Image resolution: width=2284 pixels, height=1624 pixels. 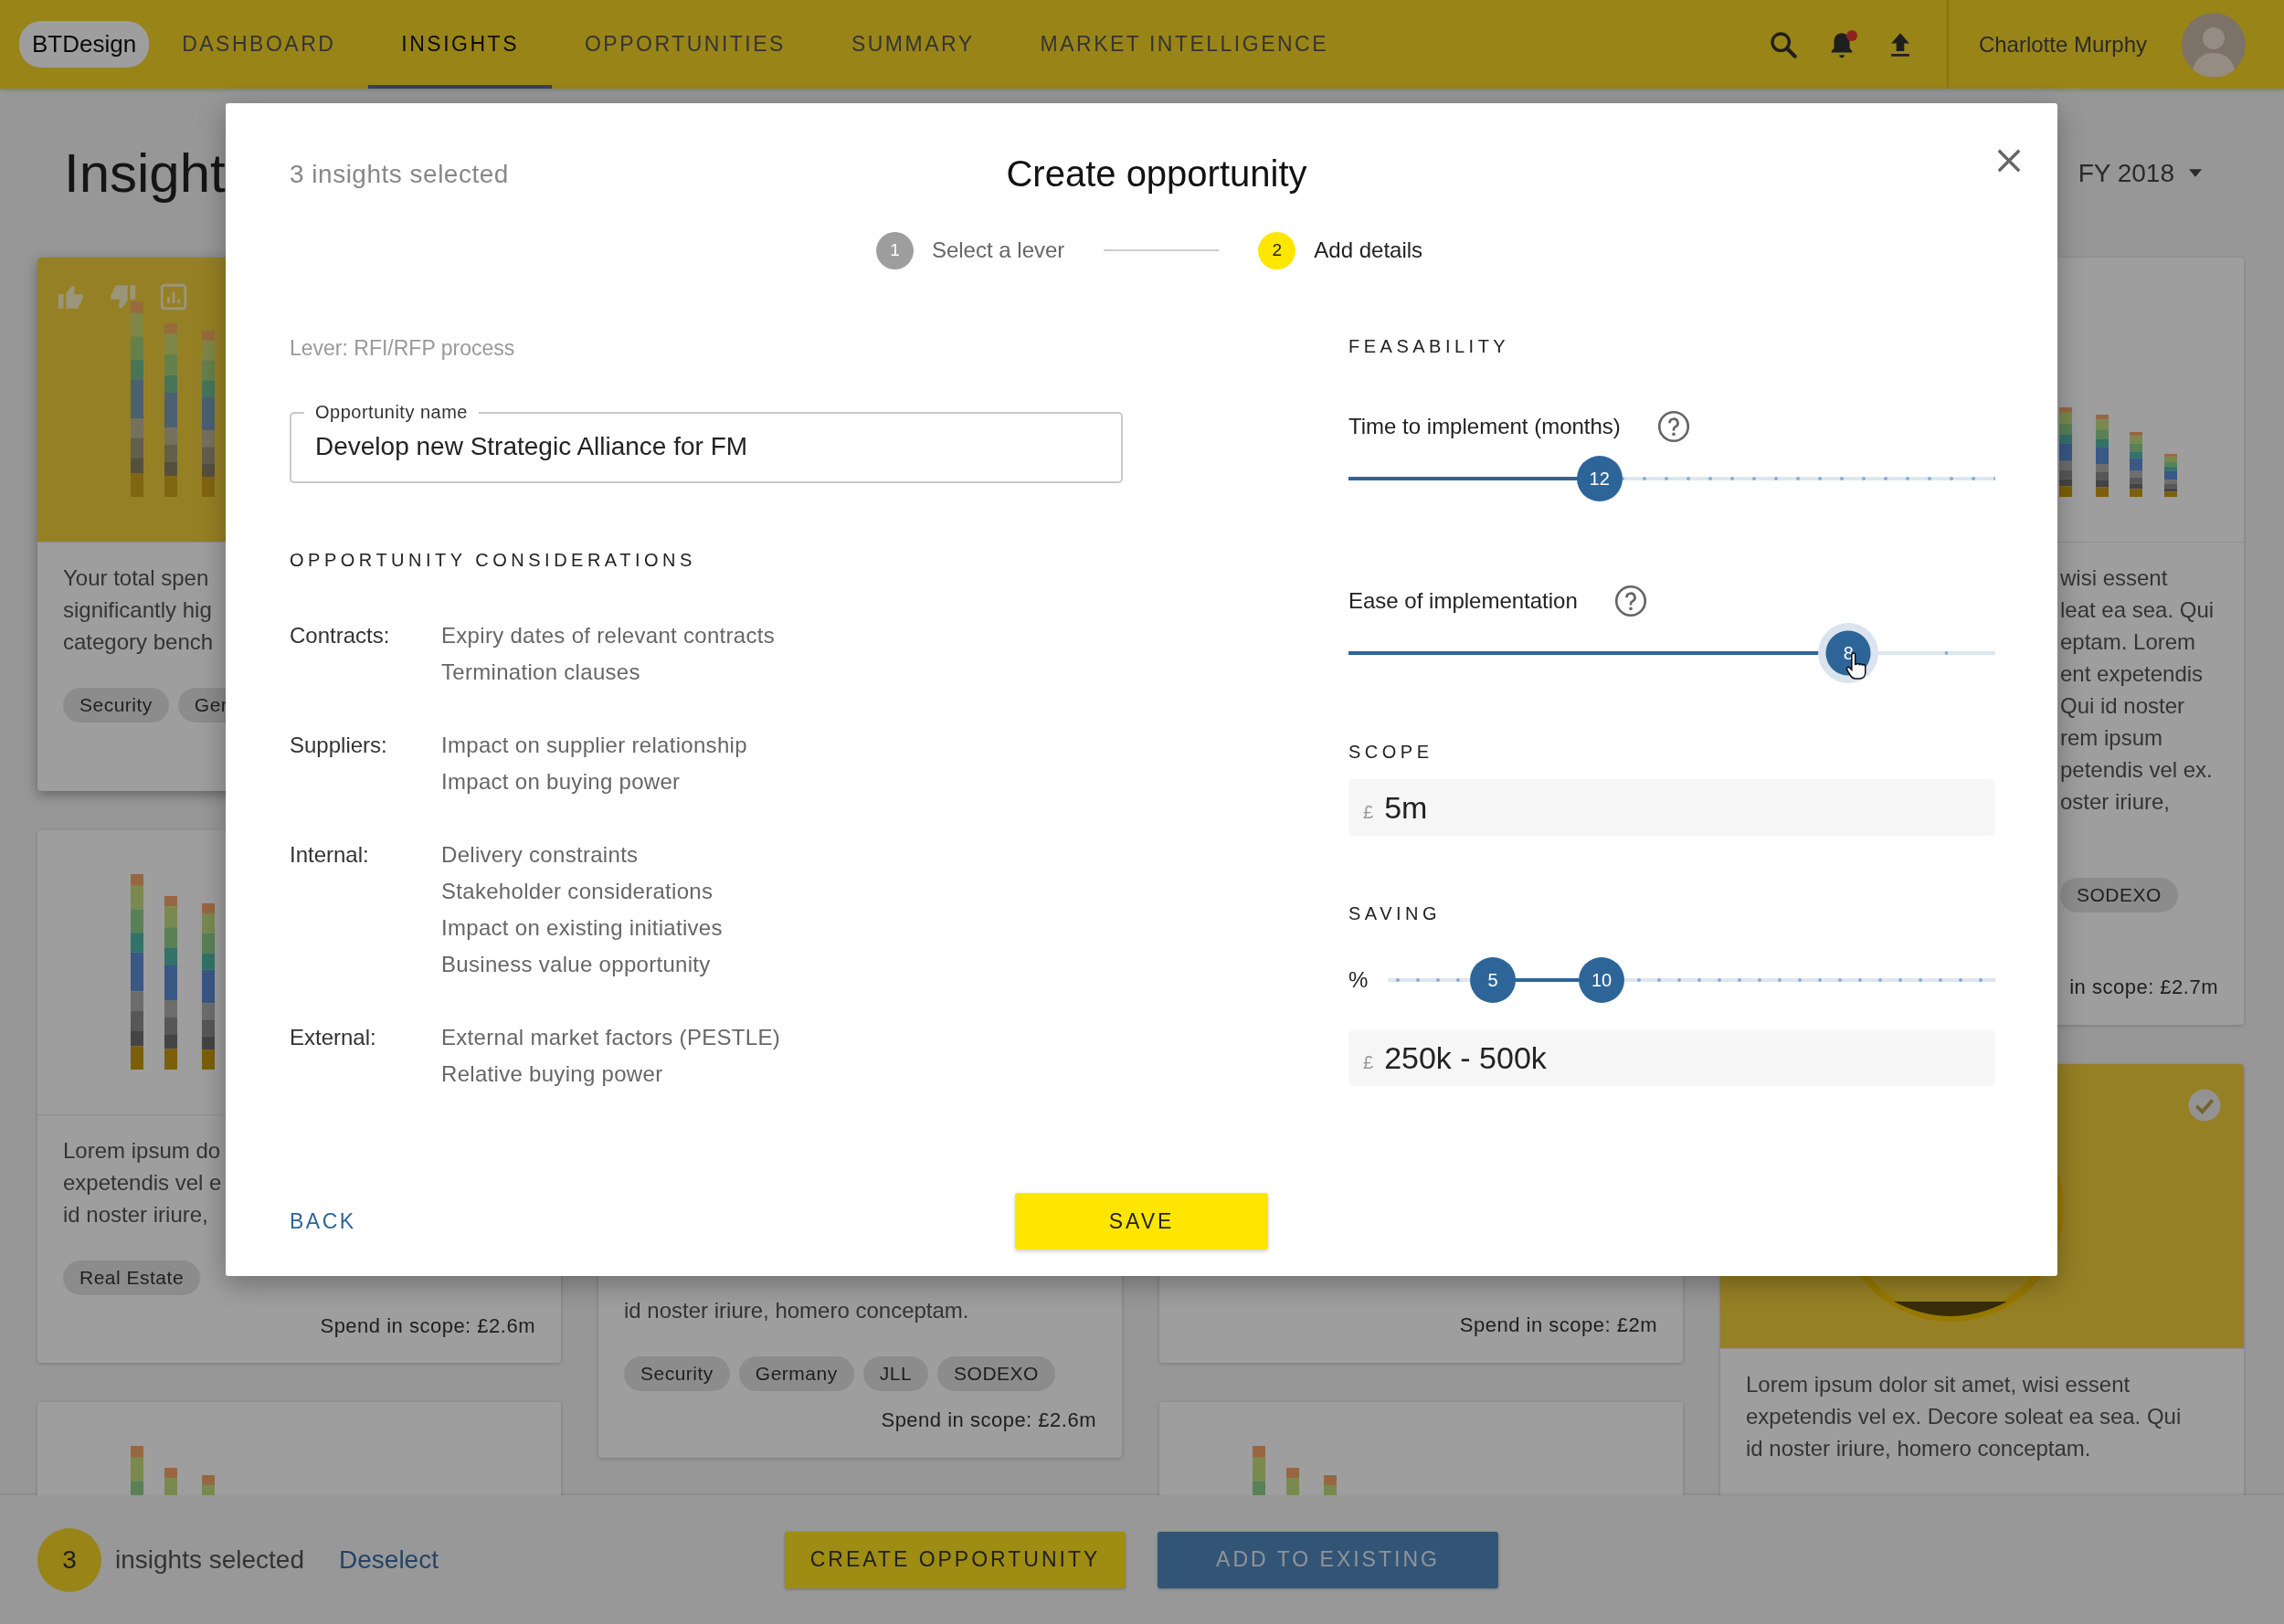 What do you see at coordinates (339, 745) in the screenshot?
I see `consideration-label: Suppliers:` at bounding box center [339, 745].